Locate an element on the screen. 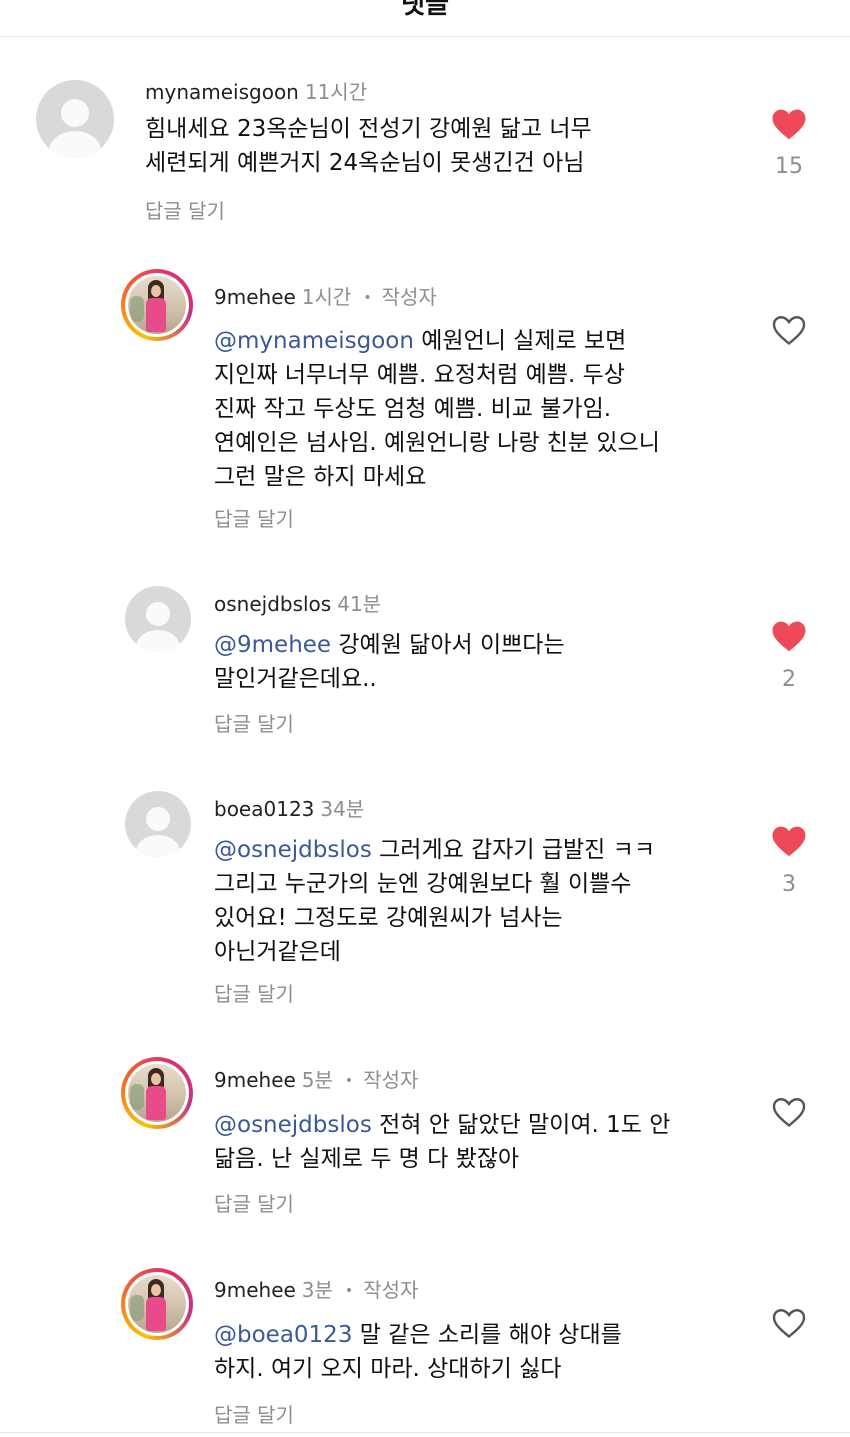  comments-header: 댓글 is located at coordinates (425, 18).